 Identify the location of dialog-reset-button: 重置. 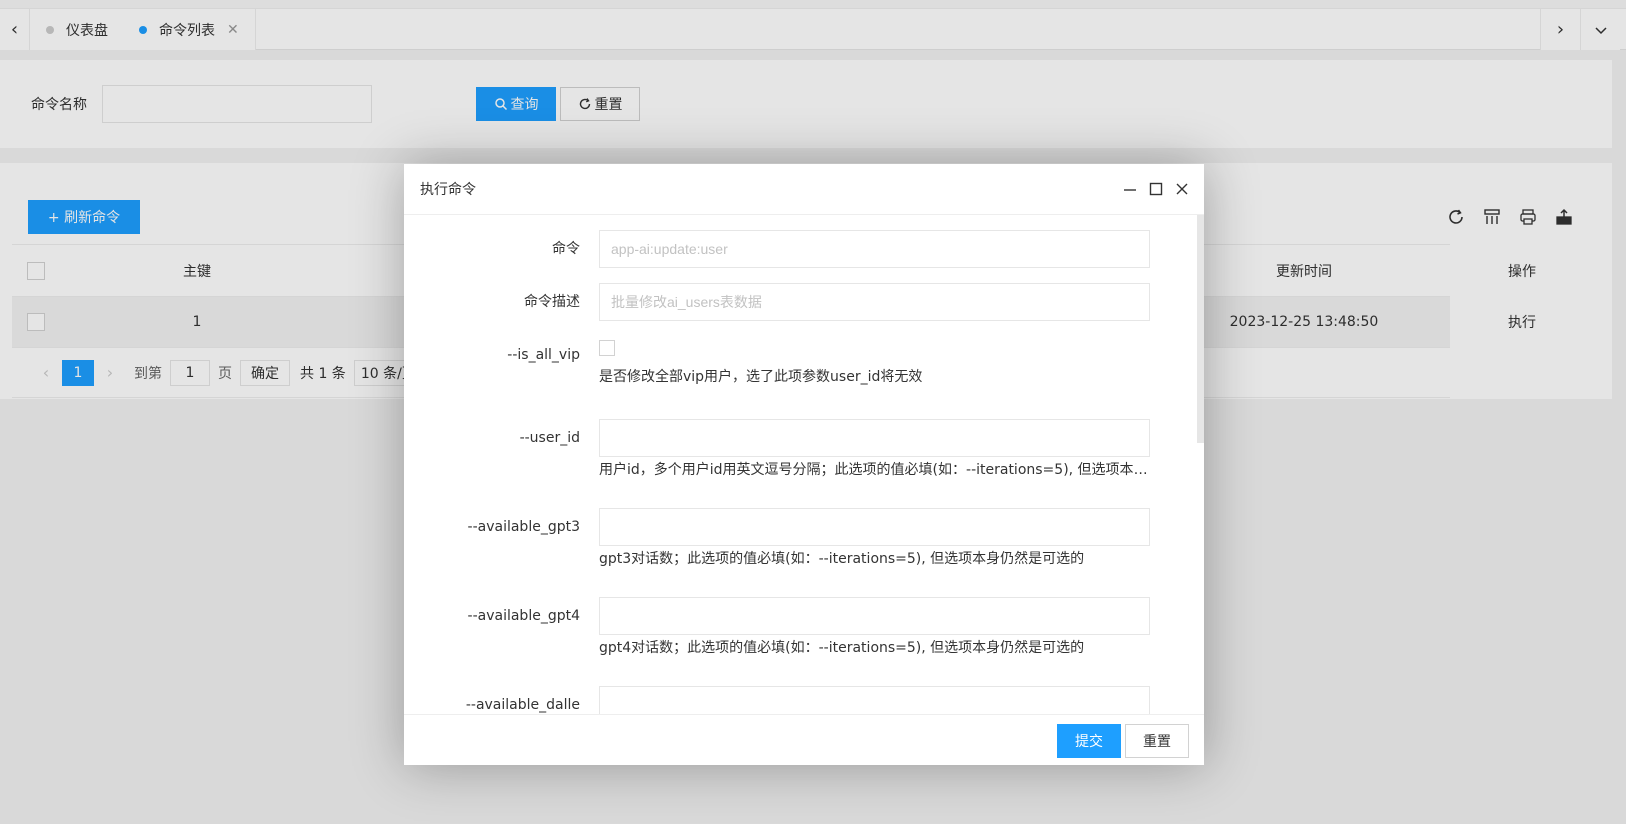
(1157, 741).